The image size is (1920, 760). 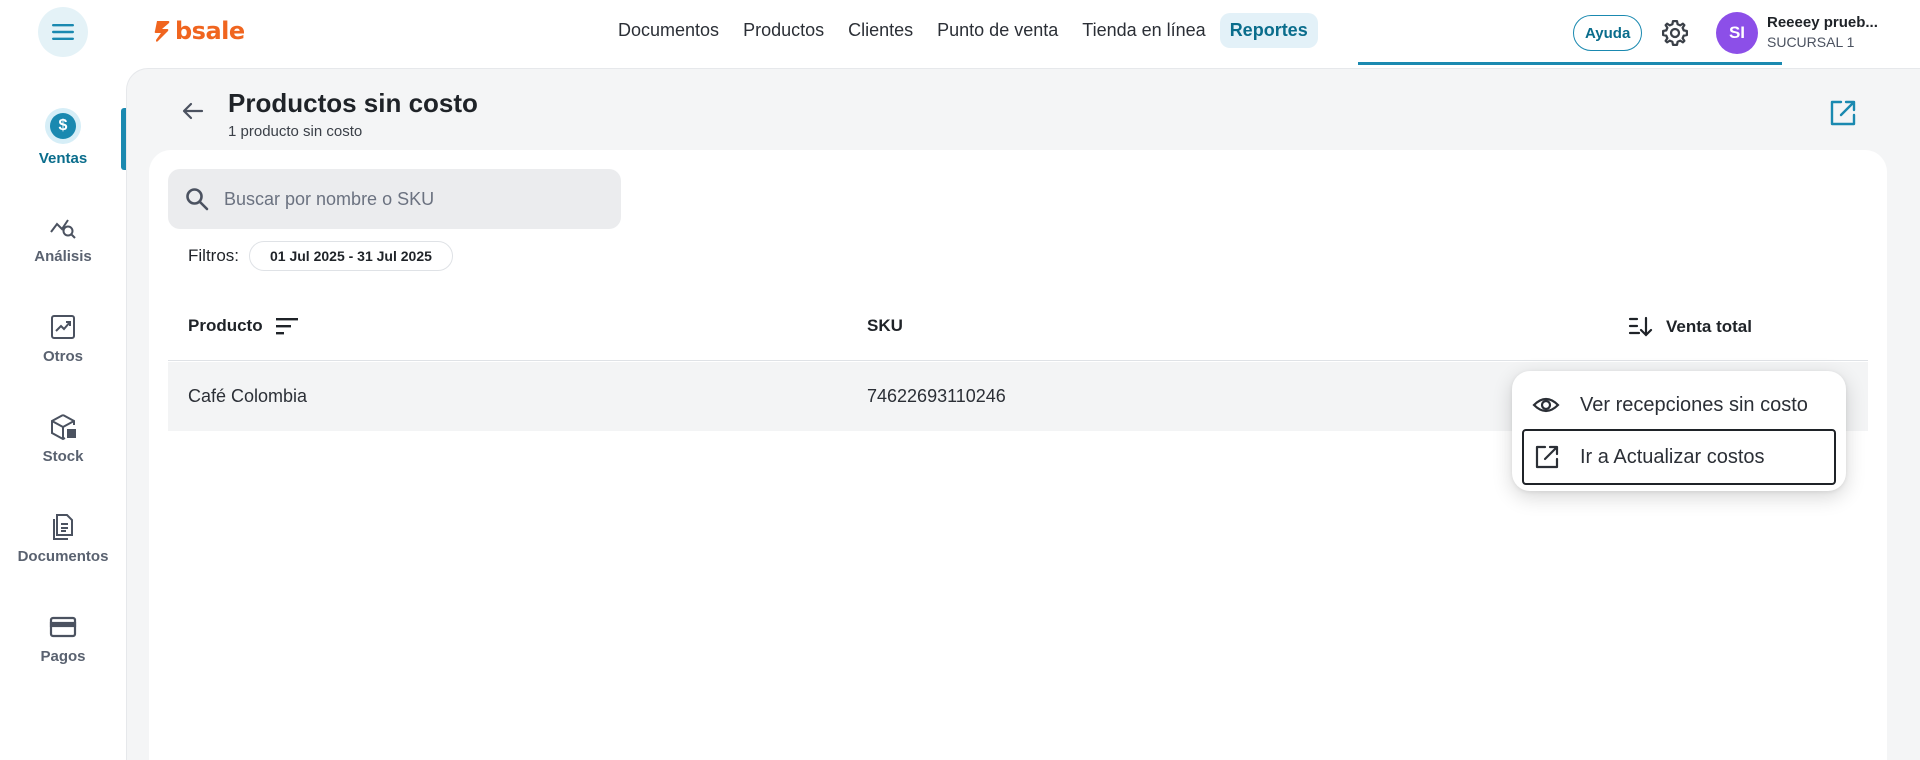 I want to click on filters-bar: Filtros: 01 Jul 2025 - 31 Jul 2025, so click(x=320, y=256).